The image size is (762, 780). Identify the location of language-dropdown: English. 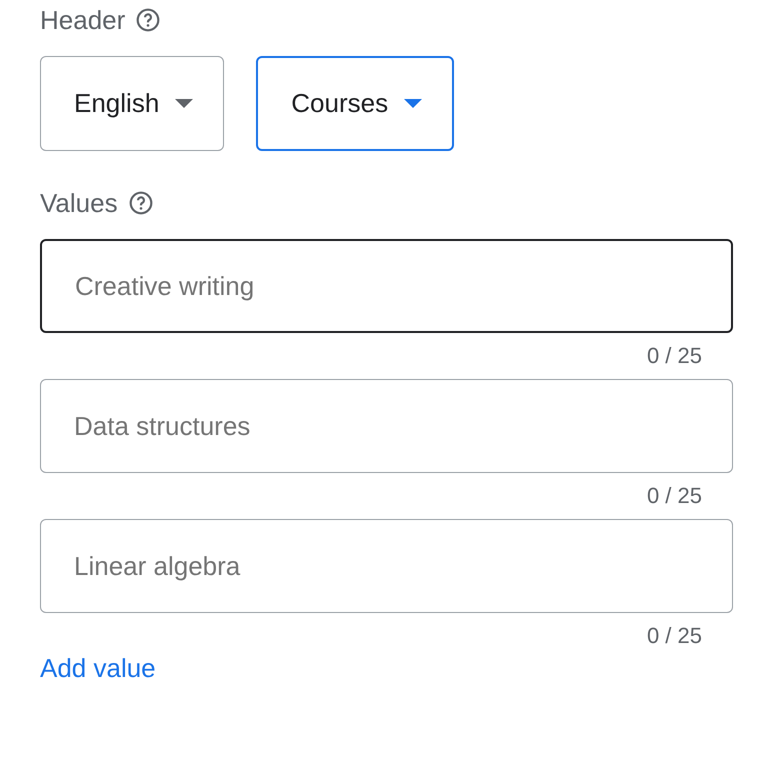
(132, 103).